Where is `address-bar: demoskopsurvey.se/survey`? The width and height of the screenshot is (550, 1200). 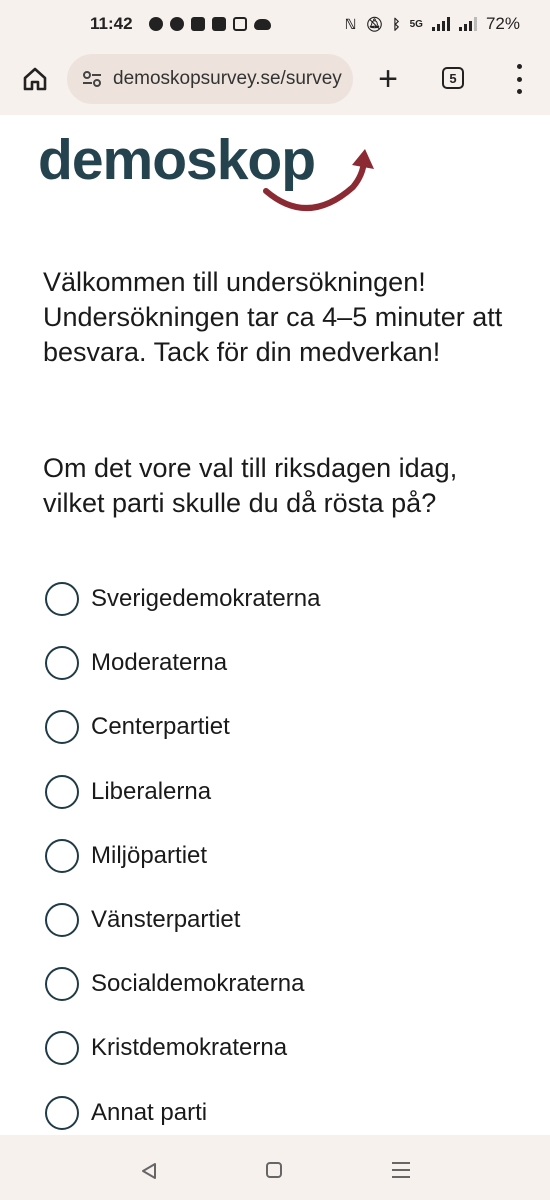 address-bar: demoskopsurvey.se/survey is located at coordinates (210, 79).